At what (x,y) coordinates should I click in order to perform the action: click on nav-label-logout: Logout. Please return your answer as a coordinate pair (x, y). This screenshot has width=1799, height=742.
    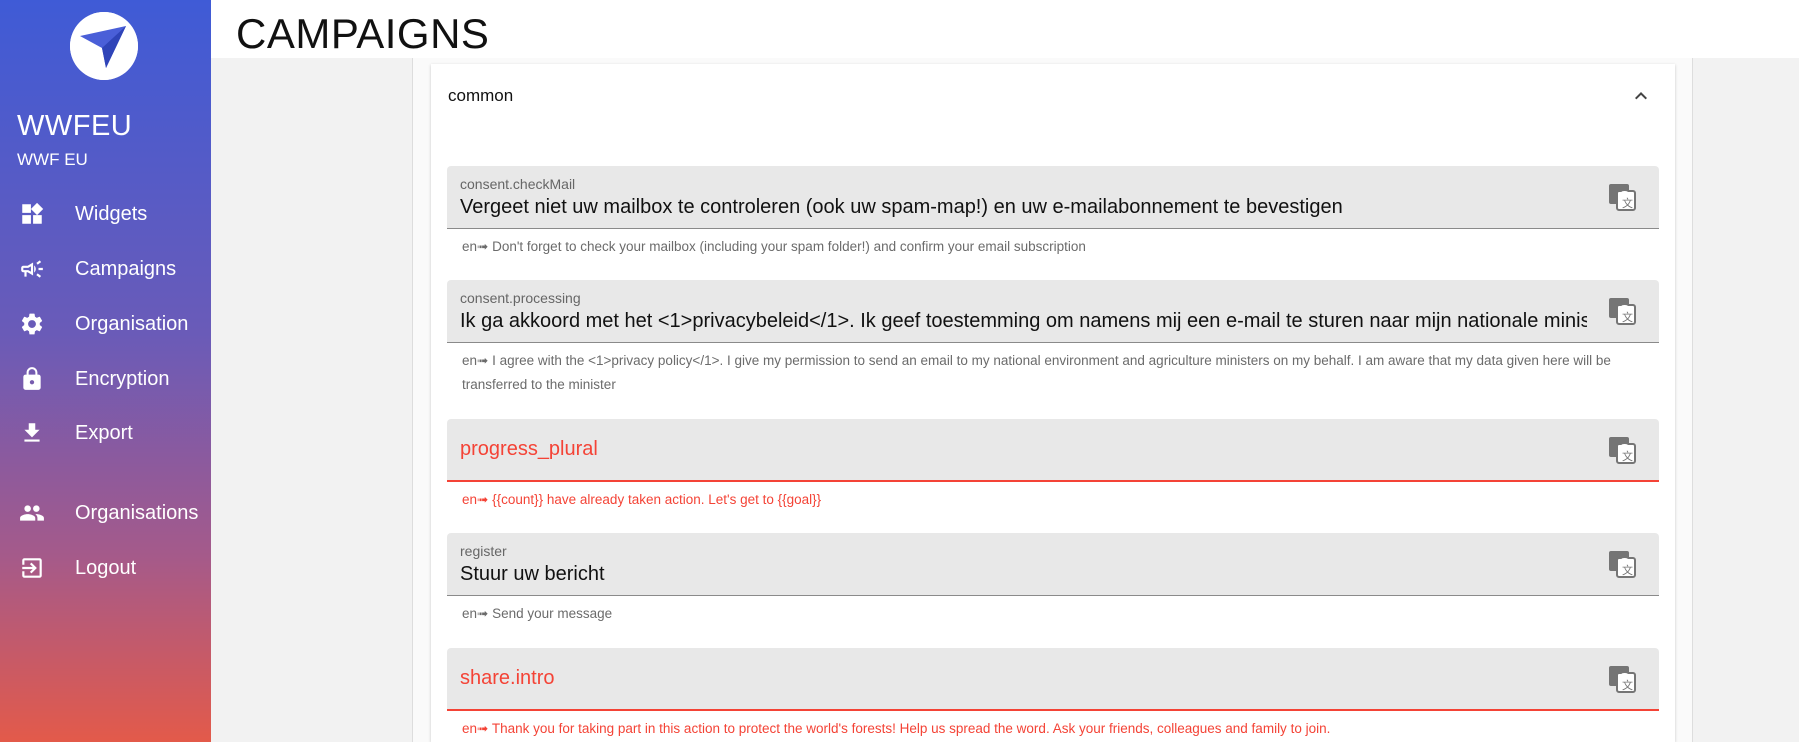
    Looking at the image, I should click on (106, 567).